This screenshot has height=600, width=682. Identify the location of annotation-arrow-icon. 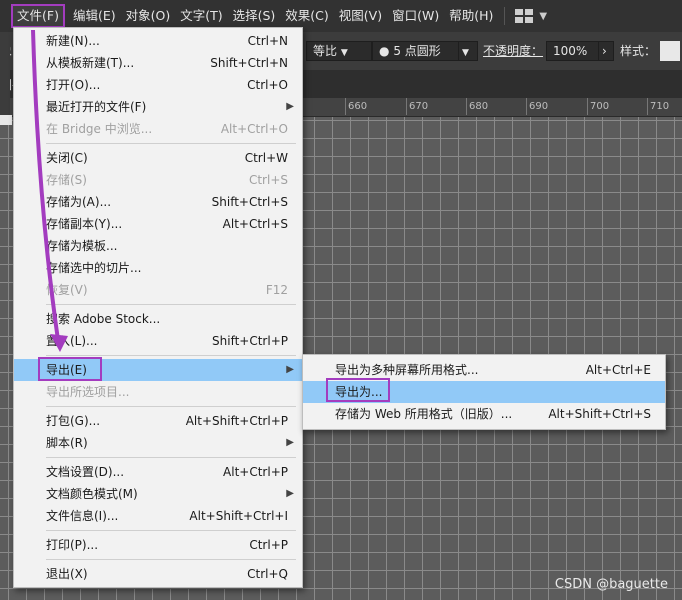
(49, 190).